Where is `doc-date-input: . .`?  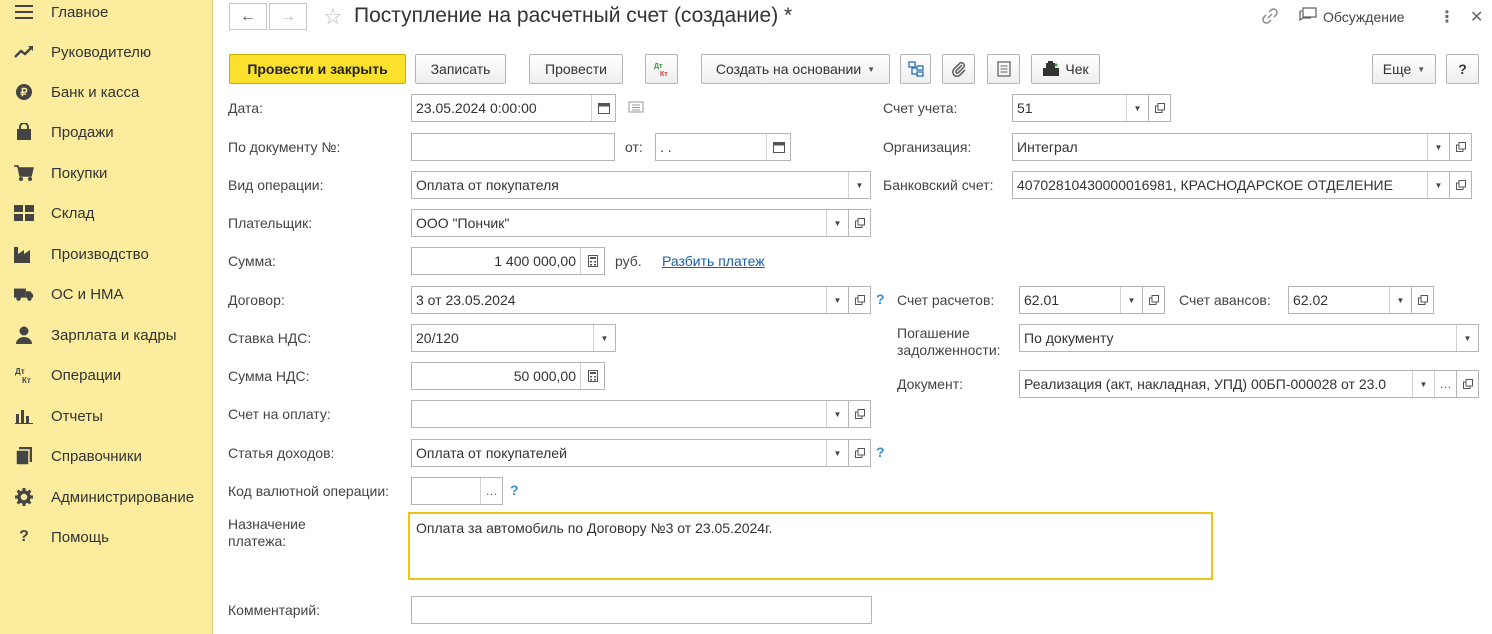
doc-date-input: . . is located at coordinates (723, 147).